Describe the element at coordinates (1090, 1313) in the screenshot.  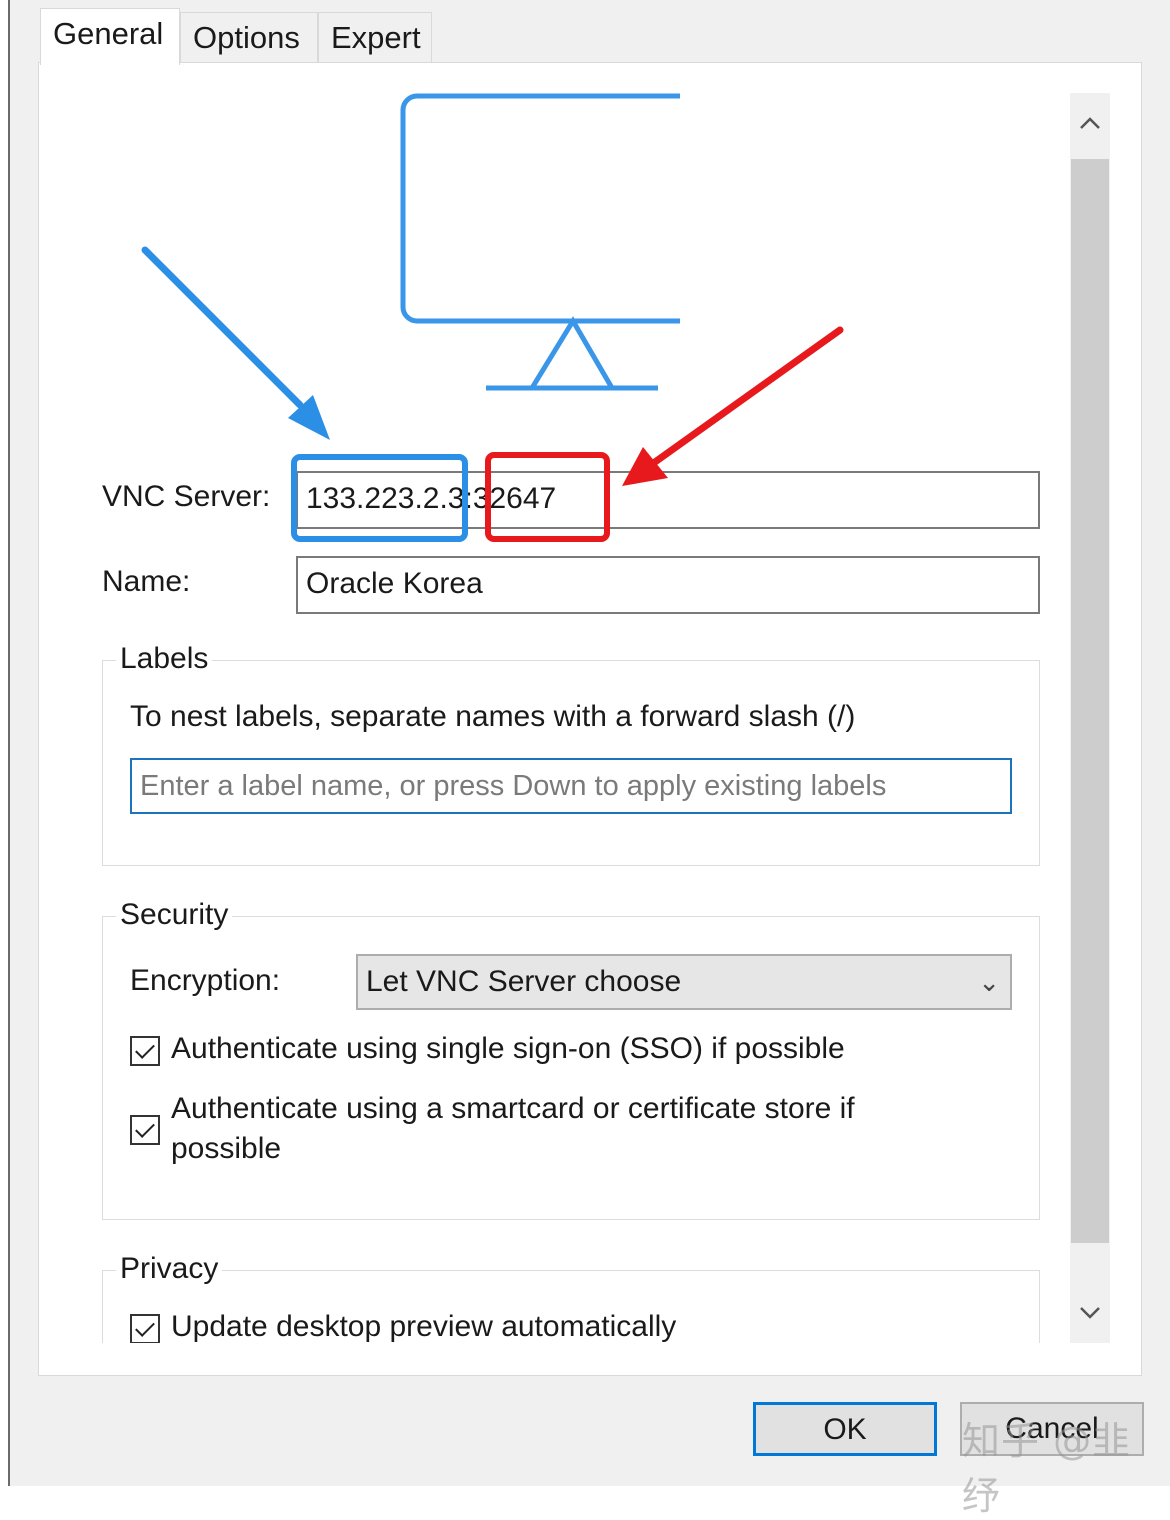
I see `chevron-down-icon` at that location.